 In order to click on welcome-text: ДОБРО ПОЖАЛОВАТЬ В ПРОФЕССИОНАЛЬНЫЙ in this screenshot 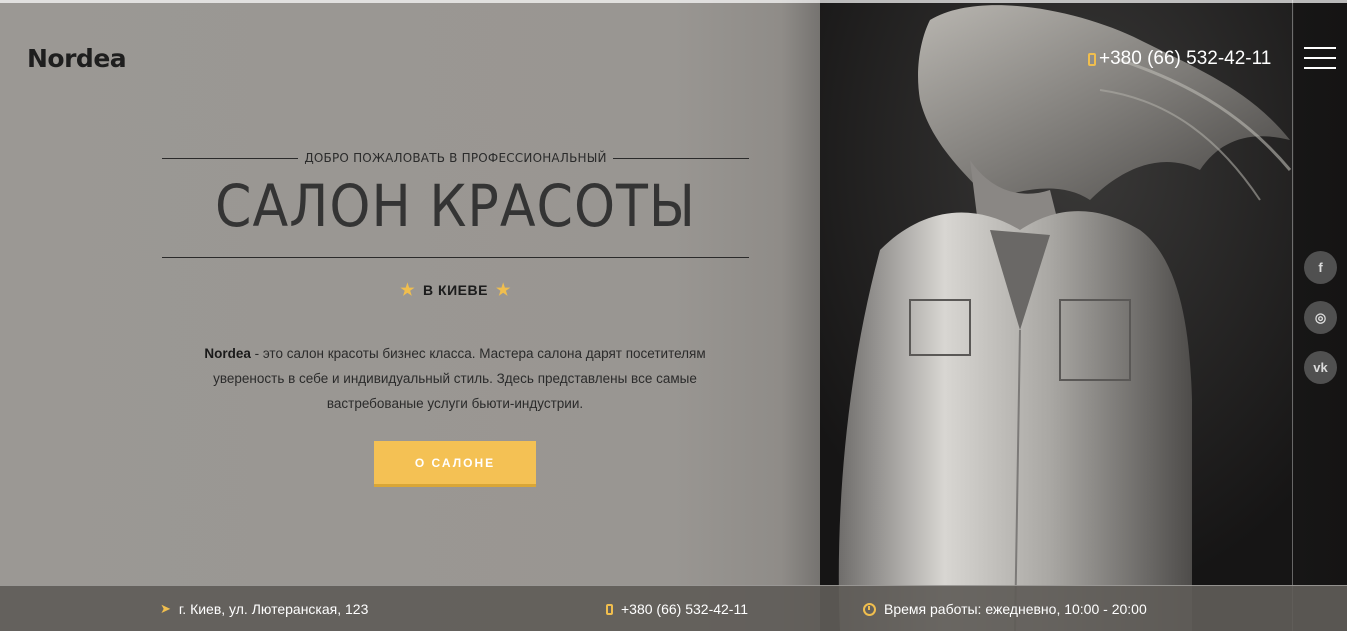, I will do `click(455, 158)`.